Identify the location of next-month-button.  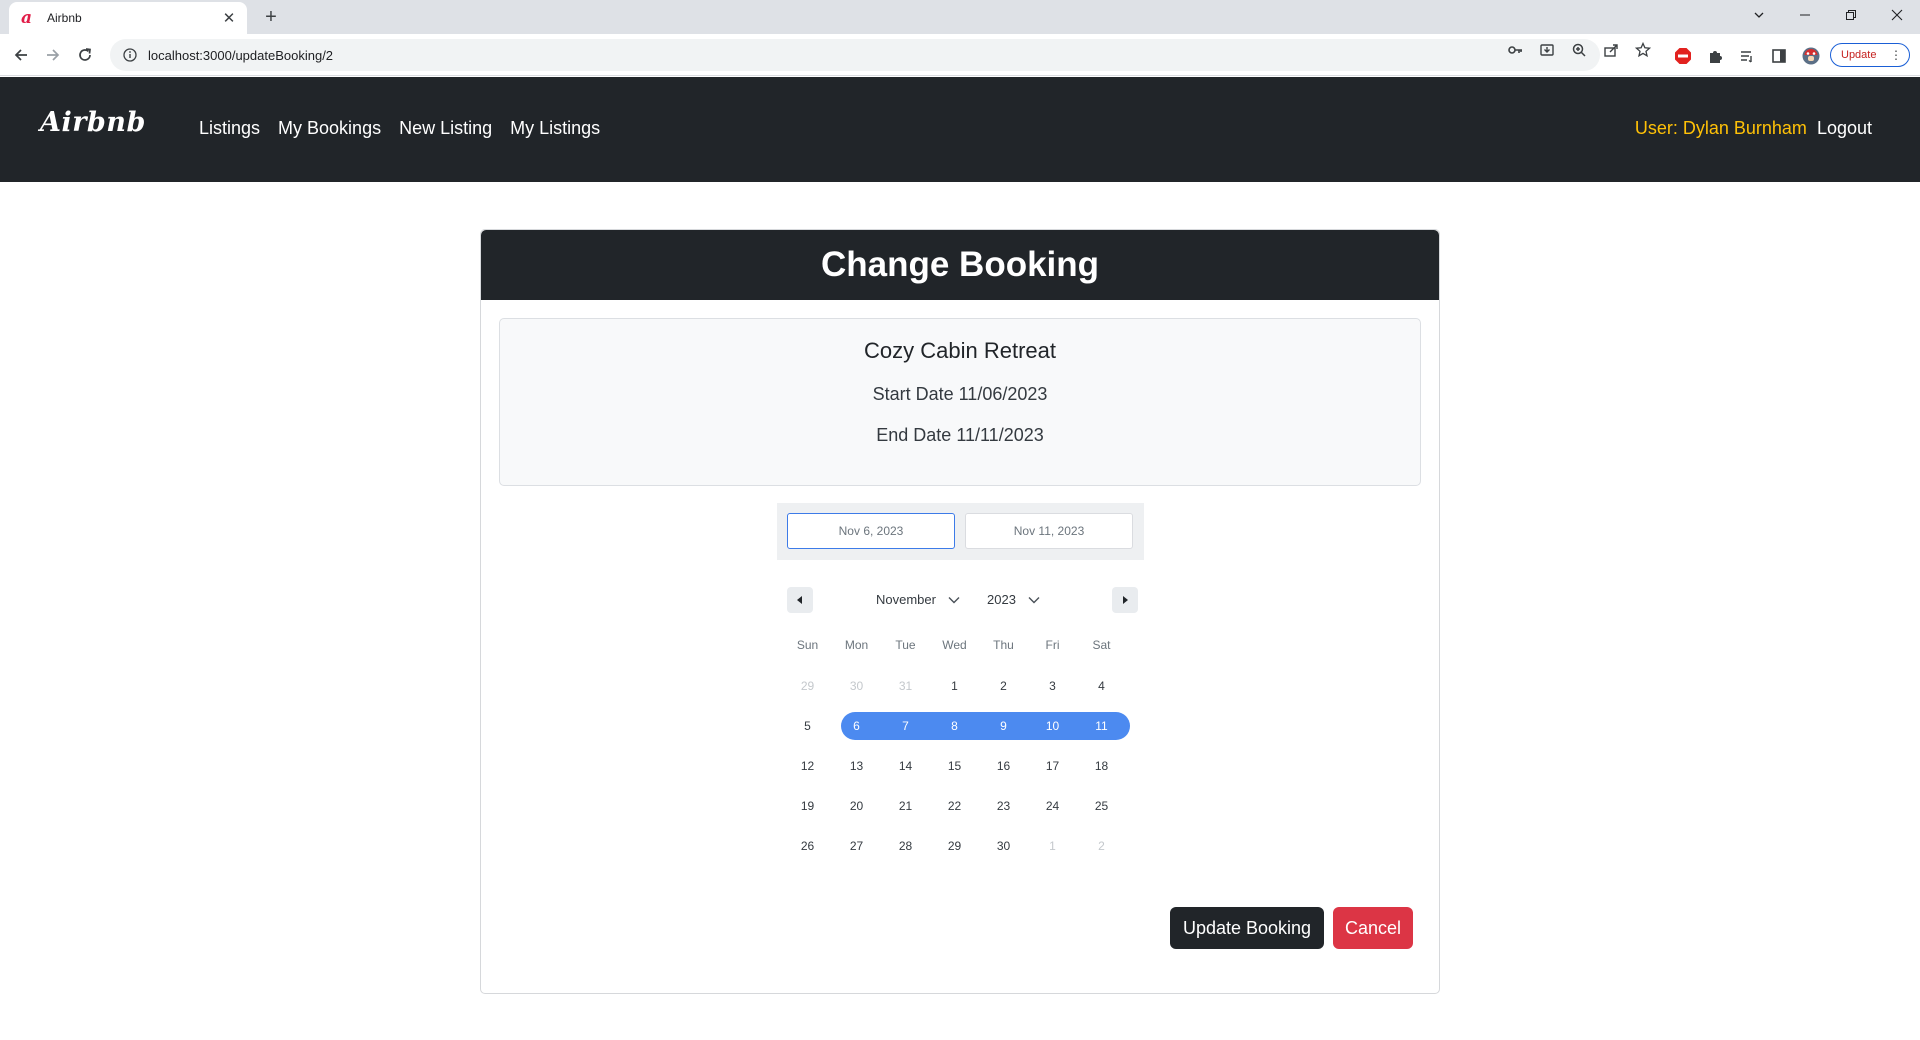
(1125, 600).